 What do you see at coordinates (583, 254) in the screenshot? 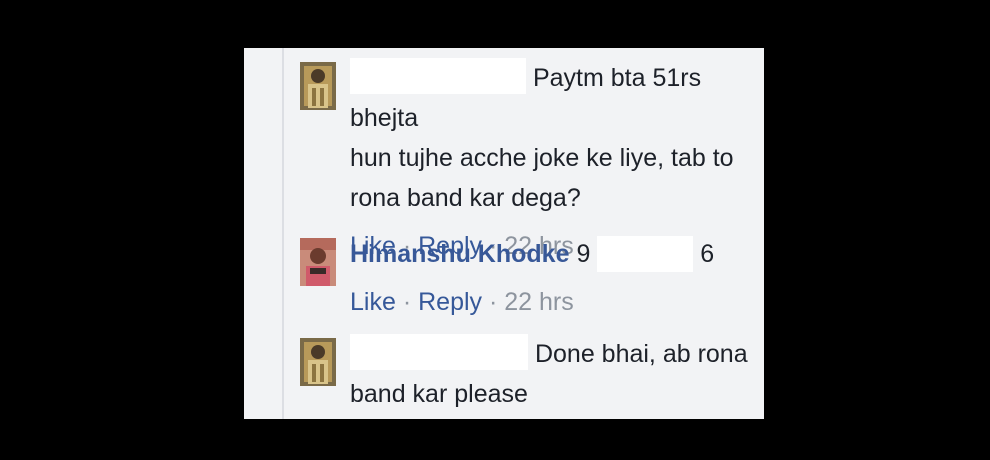
I see `comment-text-prefix: 9` at bounding box center [583, 254].